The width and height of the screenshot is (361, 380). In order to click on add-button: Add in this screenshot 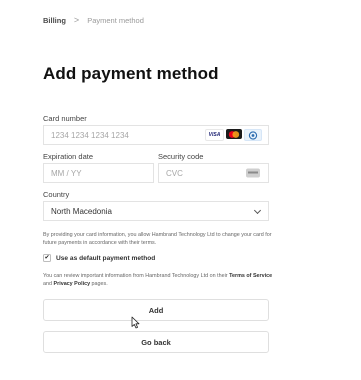, I will do `click(156, 310)`.